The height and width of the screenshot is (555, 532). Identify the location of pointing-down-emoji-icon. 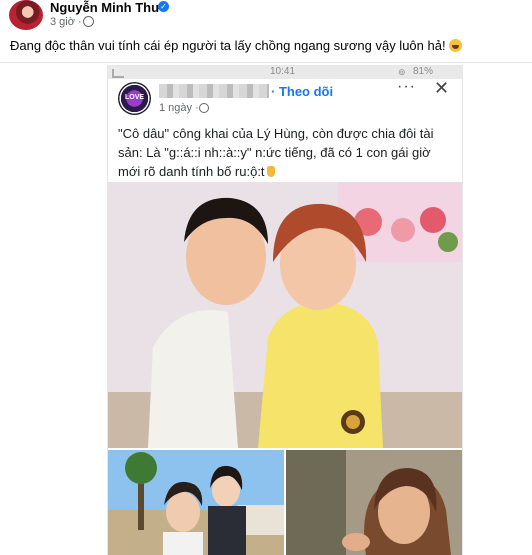
(270, 171).